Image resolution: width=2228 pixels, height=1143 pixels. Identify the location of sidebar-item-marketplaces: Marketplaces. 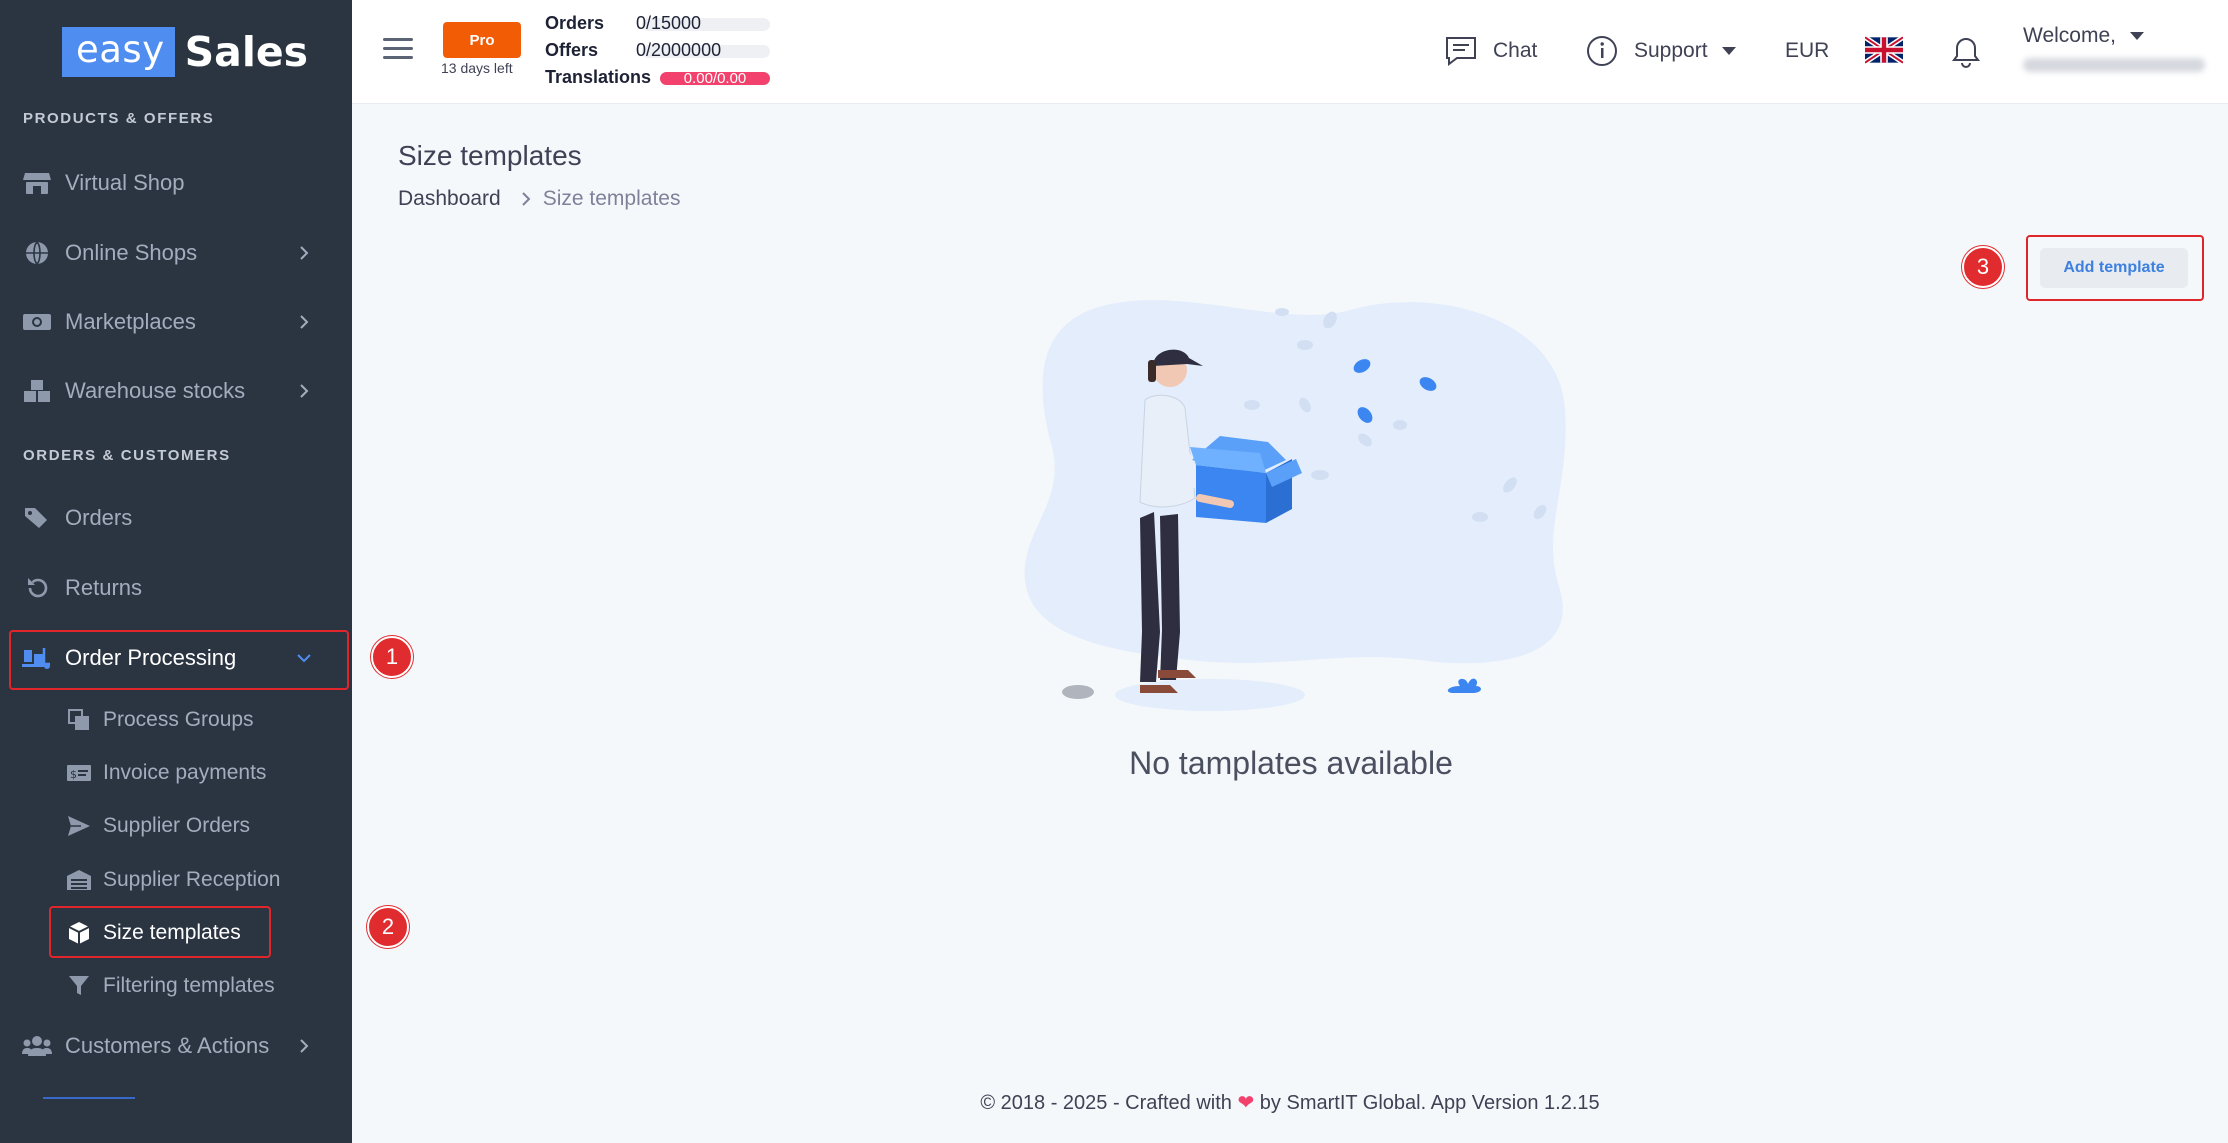
(176, 322).